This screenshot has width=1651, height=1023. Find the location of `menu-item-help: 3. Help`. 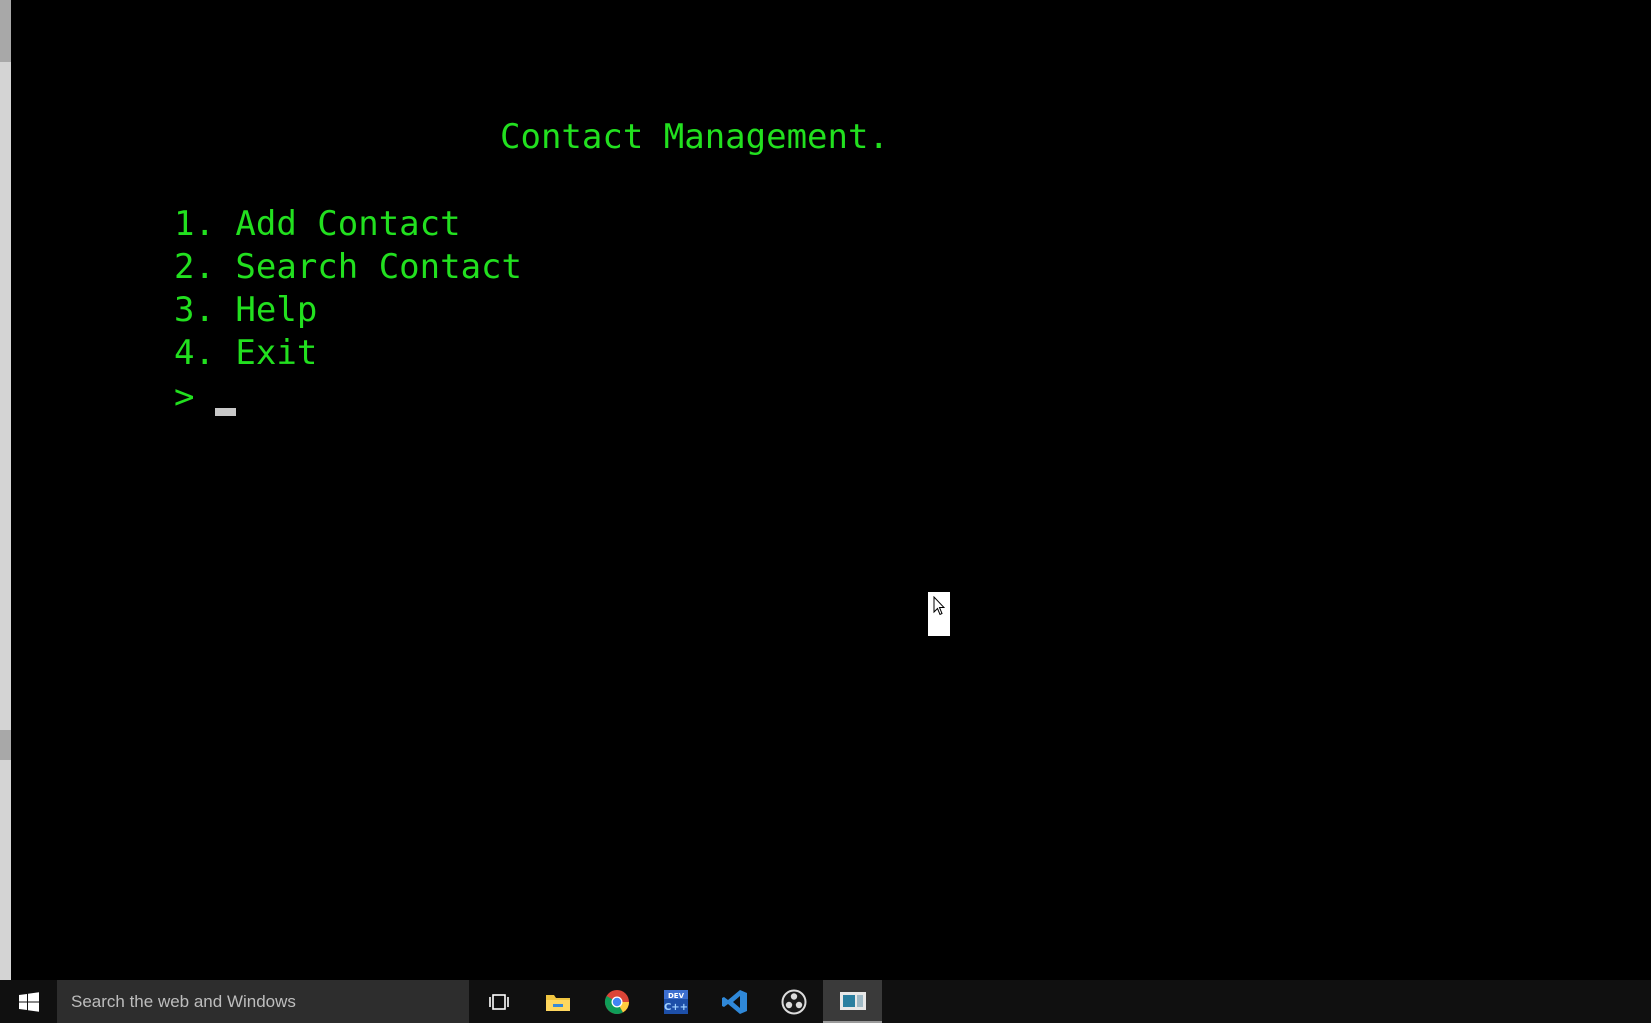

menu-item-help: 3. Help is located at coordinates (246, 310).